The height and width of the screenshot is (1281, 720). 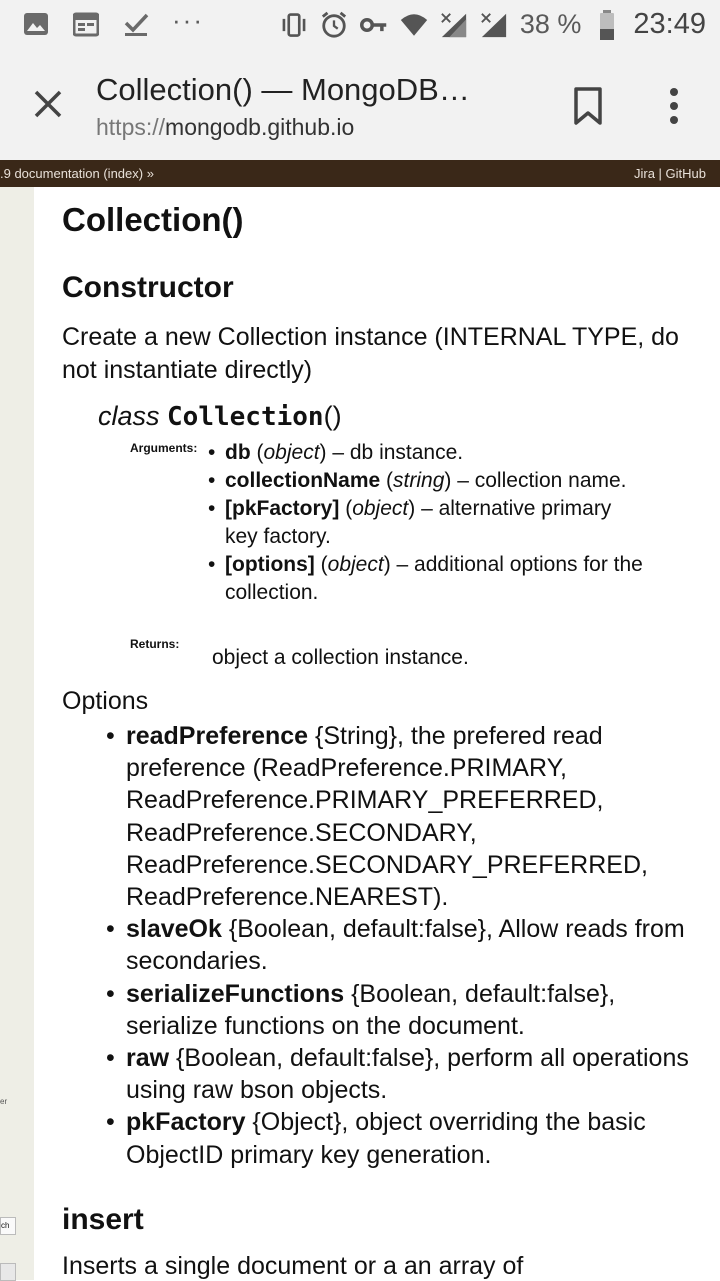 I want to click on overflow-menu-icon, so click(x=674, y=106).